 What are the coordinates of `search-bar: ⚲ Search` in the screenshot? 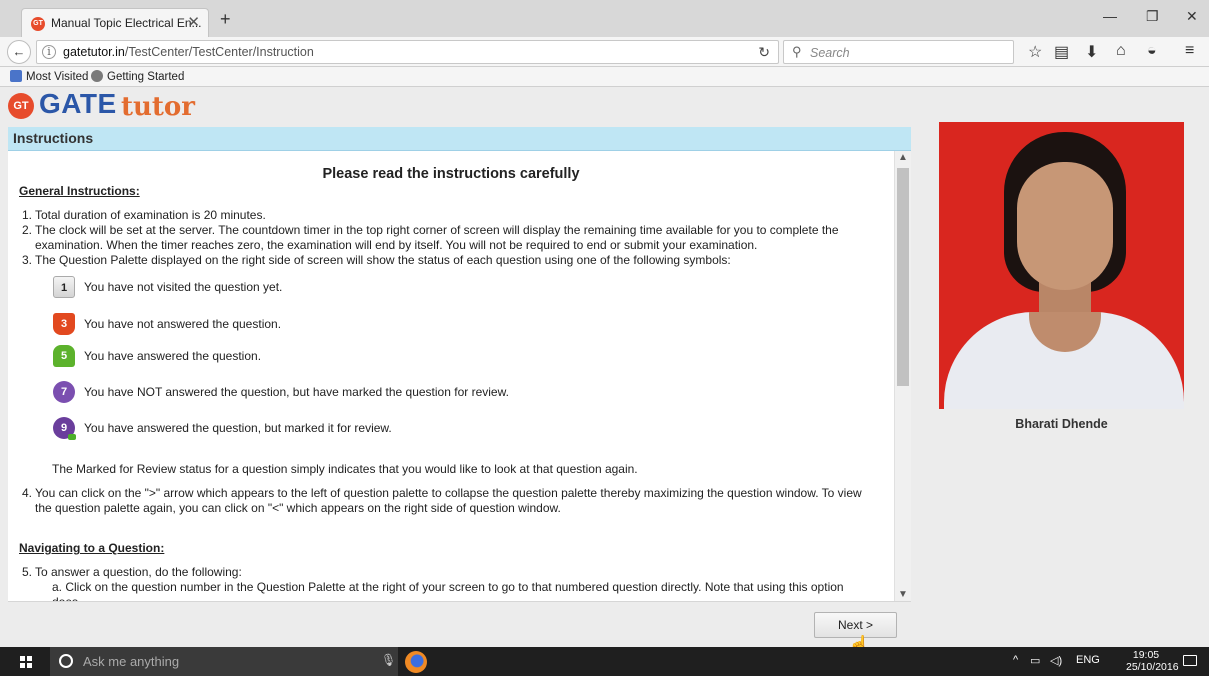 It's located at (898, 52).